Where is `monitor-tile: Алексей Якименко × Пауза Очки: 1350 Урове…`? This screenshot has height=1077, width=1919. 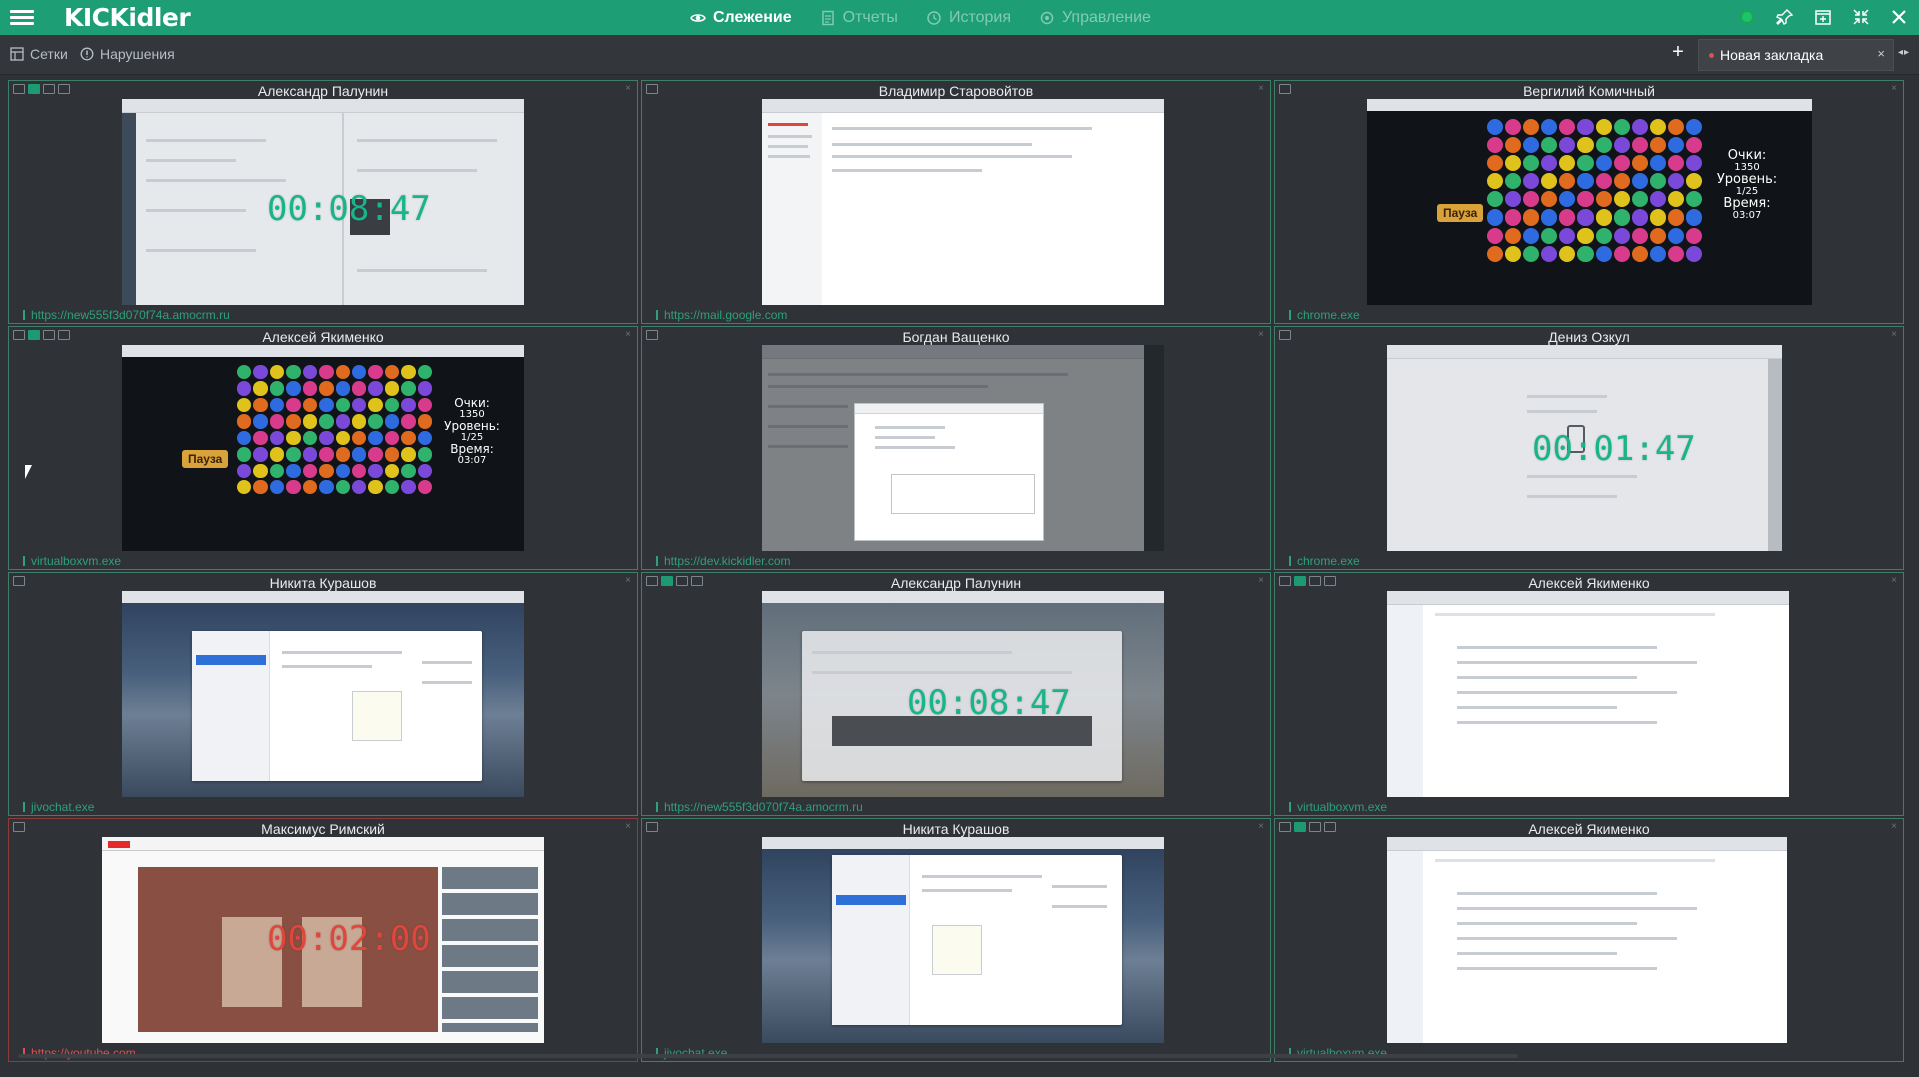
monitor-tile: Алексей Якименко × Пауза Очки: 1350 Урове… is located at coordinates (323, 448).